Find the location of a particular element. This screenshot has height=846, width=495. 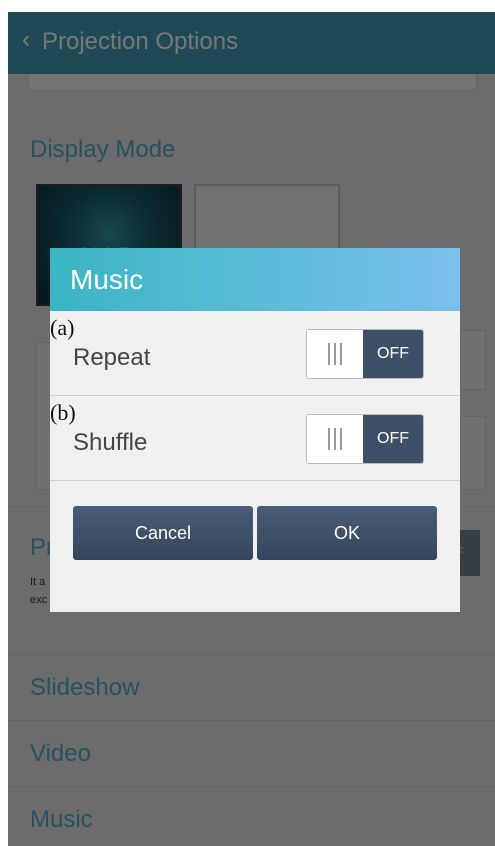

annotation-mark-b: (b) is located at coordinates (63, 412).